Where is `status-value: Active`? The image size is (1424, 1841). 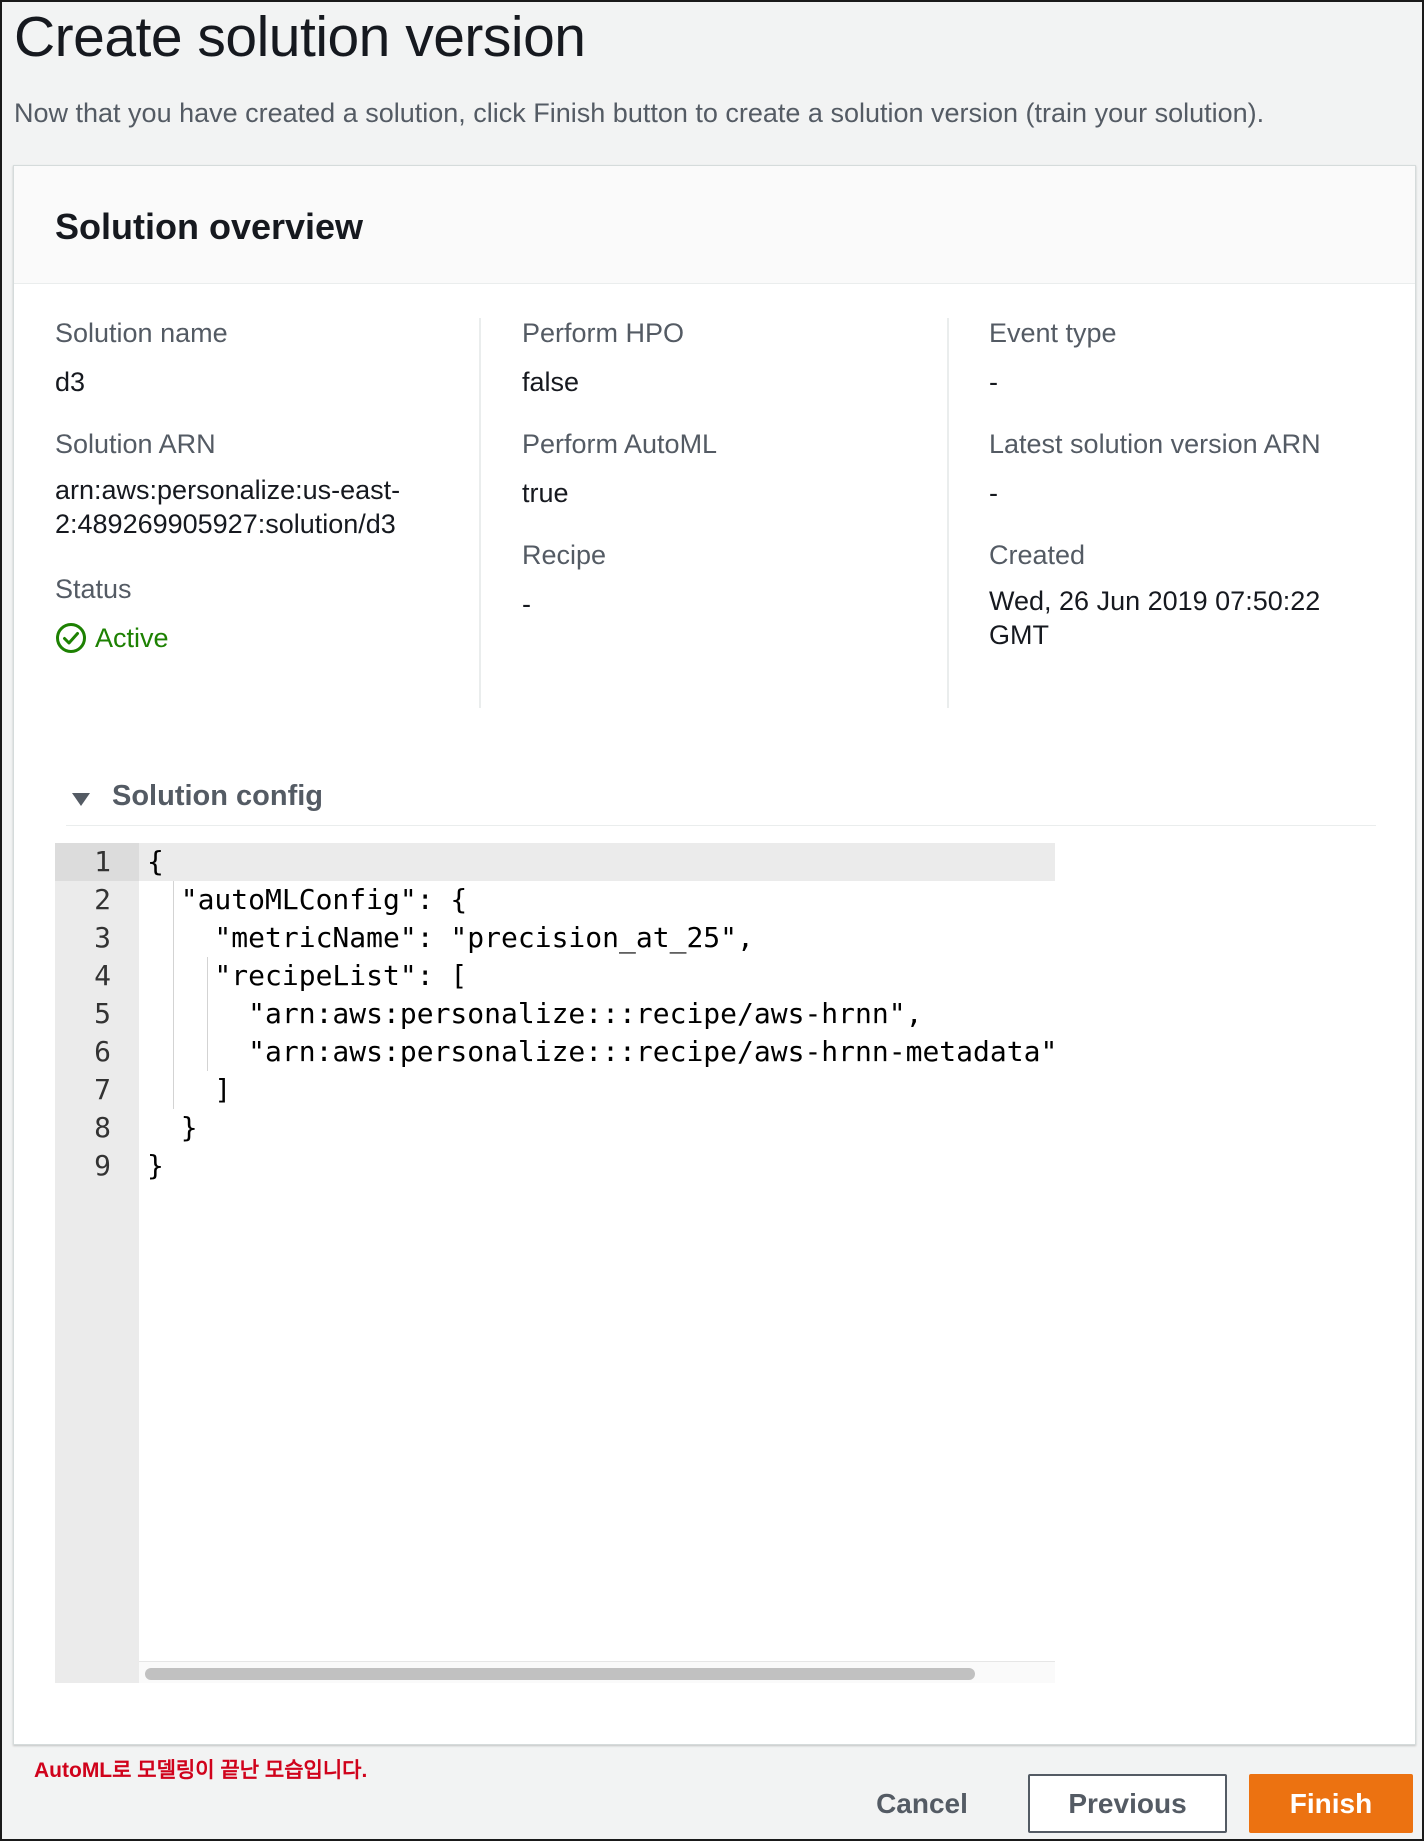
status-value: Active is located at coordinates (265, 638).